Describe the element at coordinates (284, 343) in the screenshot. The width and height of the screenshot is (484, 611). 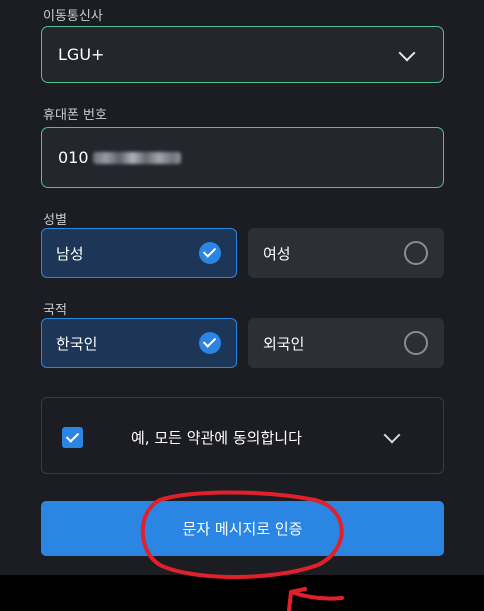
I see `nationality-option-label: 외국인` at that location.